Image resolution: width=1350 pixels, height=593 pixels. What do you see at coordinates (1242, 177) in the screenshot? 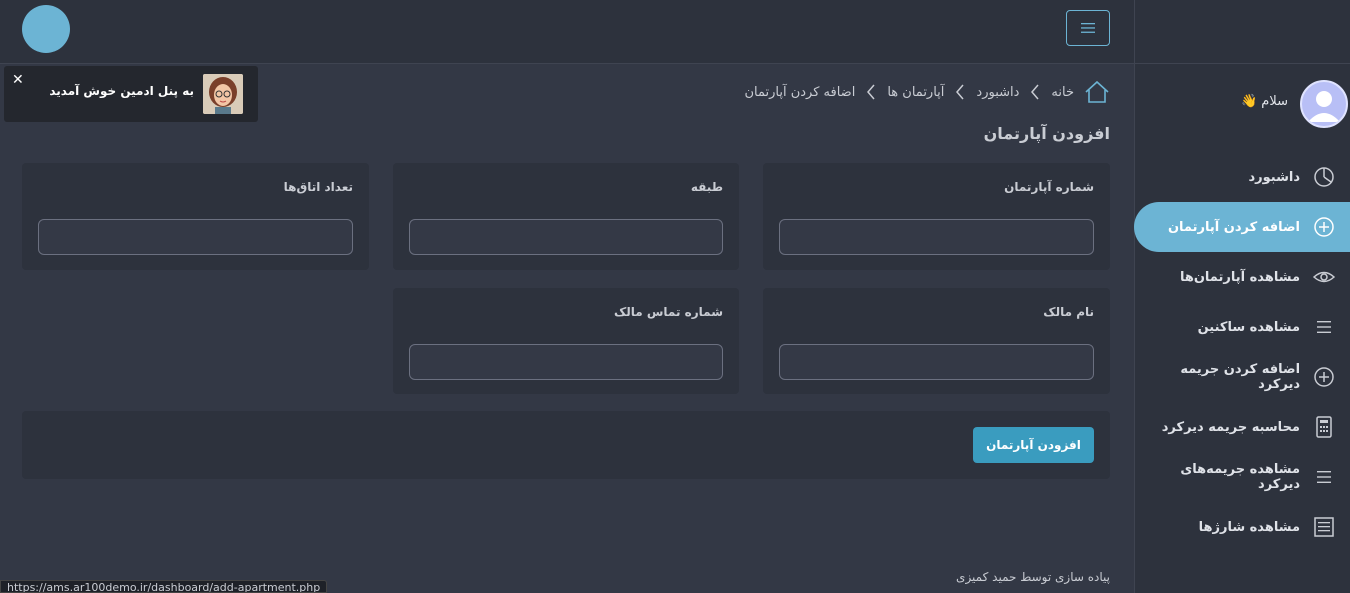
I see `sidebar-item-dashboard: داشبورد` at bounding box center [1242, 177].